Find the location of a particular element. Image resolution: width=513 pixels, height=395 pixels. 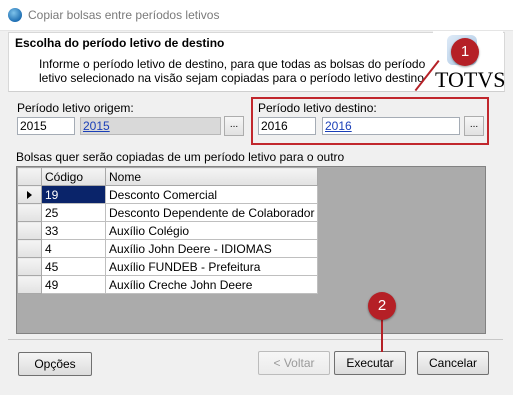

cancel-button: Cancelar is located at coordinates (453, 363).